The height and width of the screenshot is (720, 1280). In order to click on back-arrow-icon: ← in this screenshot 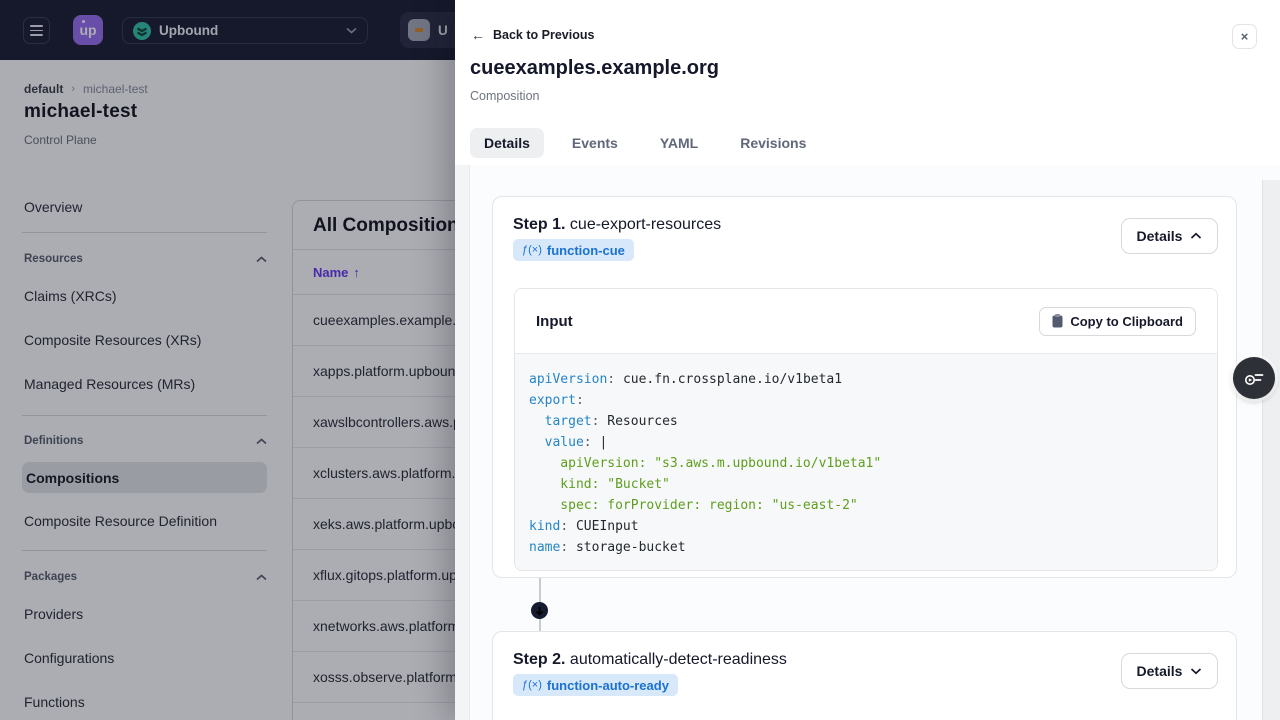, I will do `click(478, 35)`.